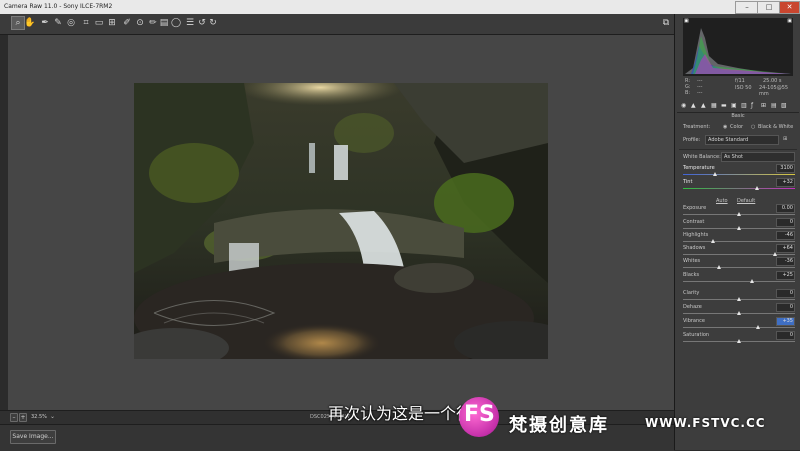 This screenshot has width=800, height=451. Describe the element at coordinates (58, 6) in the screenshot. I see `window-title: Camera Raw 11.0 - Sony ILCE-7RM2` at that location.